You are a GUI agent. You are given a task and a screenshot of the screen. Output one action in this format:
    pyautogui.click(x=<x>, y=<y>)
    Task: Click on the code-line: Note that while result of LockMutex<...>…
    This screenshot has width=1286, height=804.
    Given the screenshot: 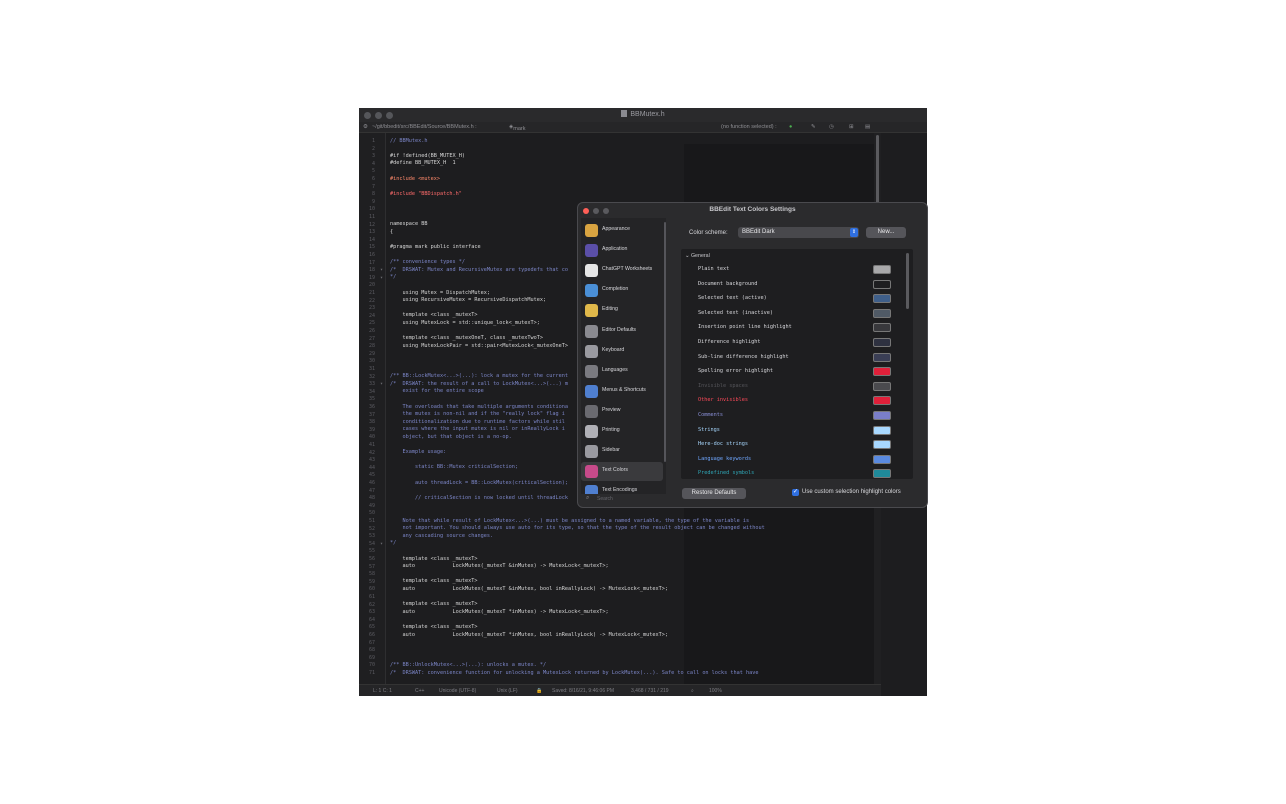 What is the action you would take?
    pyautogui.click(x=570, y=520)
    